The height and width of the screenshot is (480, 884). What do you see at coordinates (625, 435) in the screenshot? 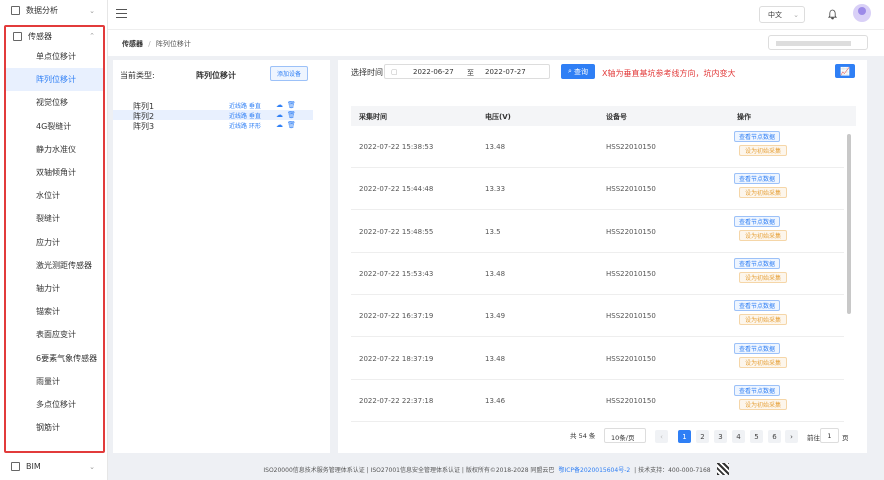
I see `page-size-select: 10条/页` at bounding box center [625, 435].